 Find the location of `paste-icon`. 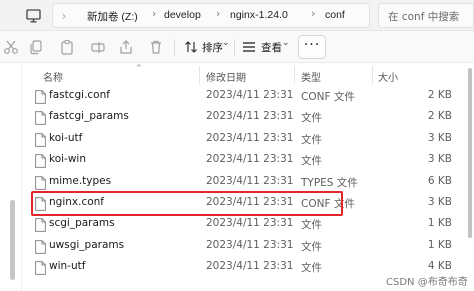

paste-icon is located at coordinates (67, 47).